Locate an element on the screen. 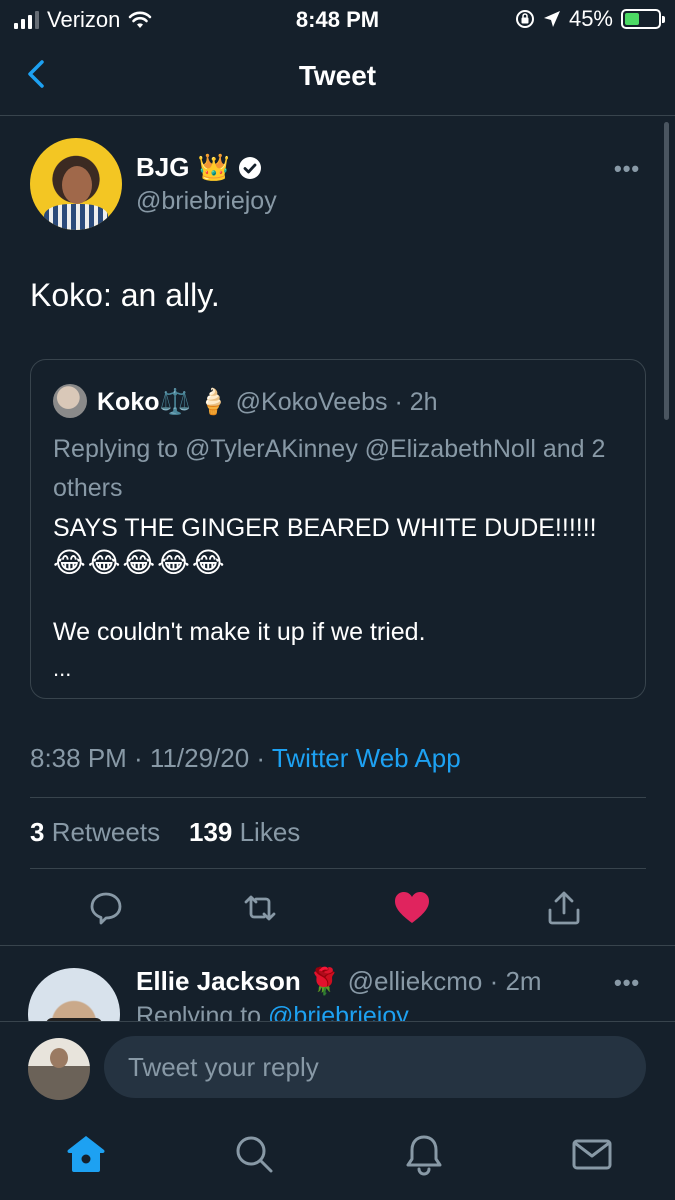  retweet-icon is located at coordinates (260, 908).